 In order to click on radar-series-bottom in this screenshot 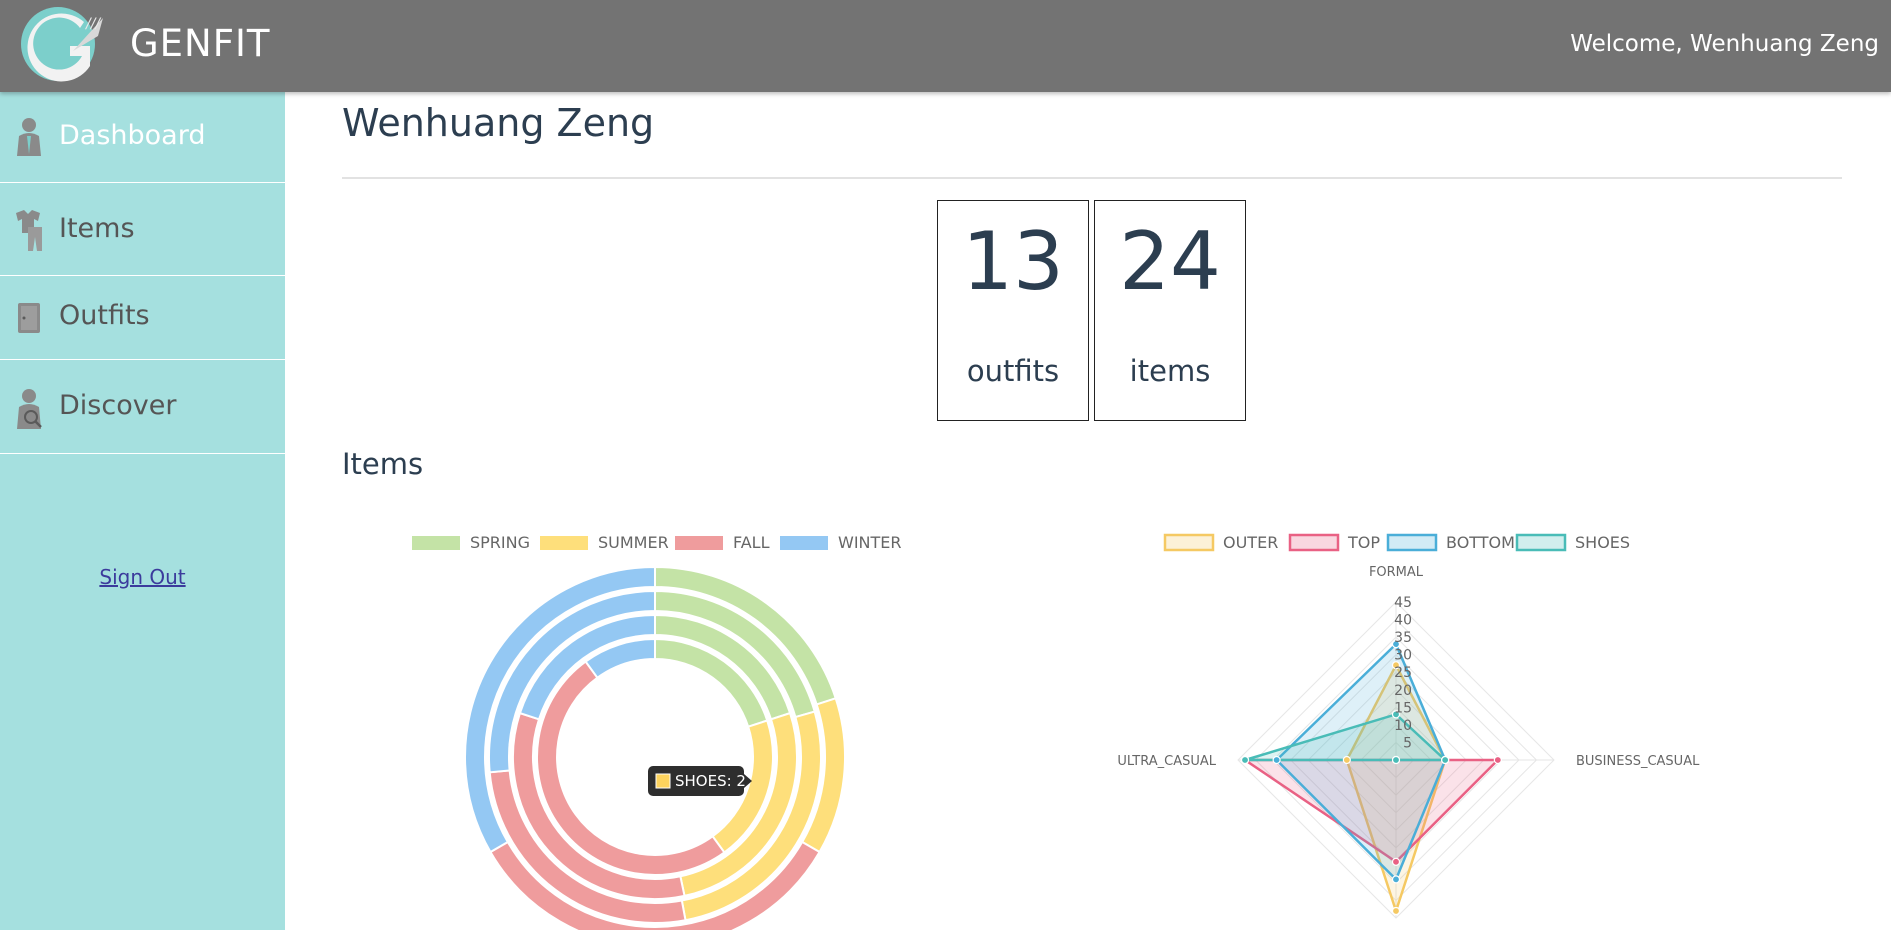, I will do `click(1360, 761)`.